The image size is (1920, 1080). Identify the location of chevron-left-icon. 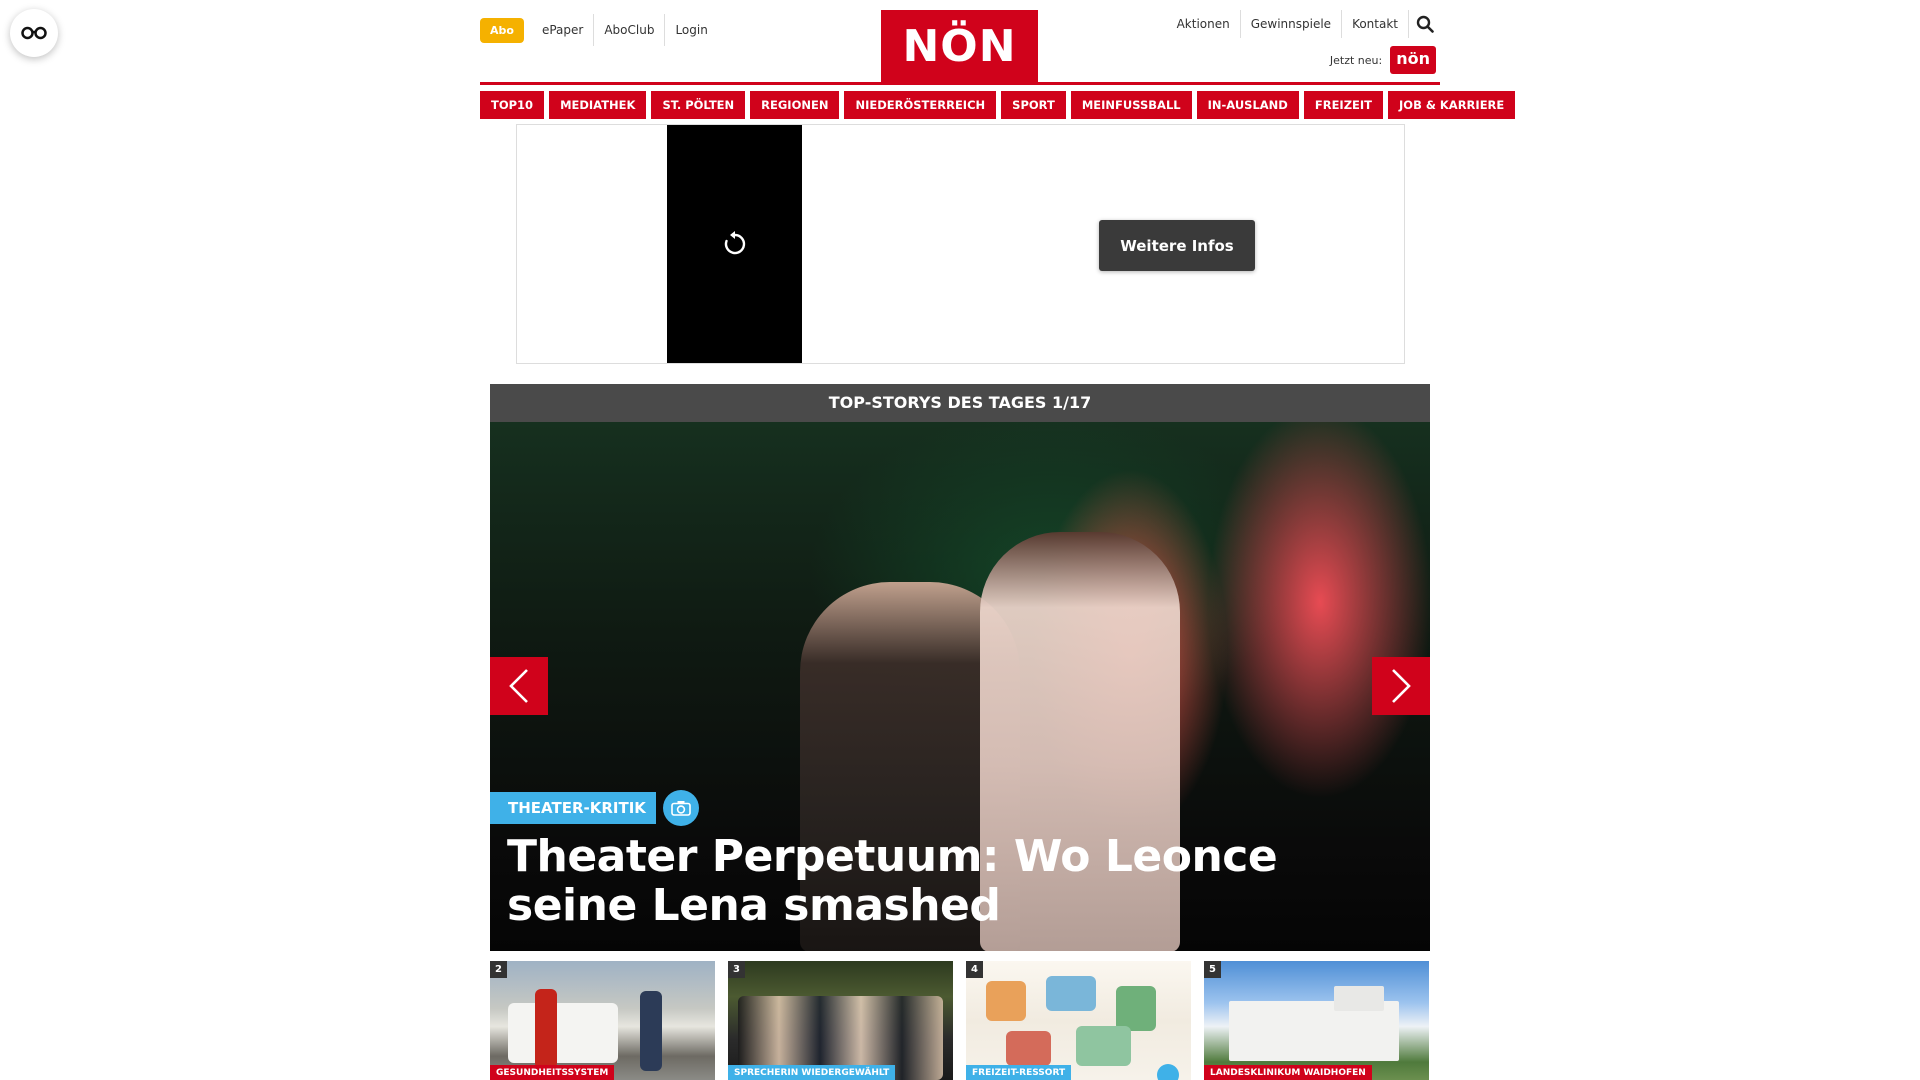
(518, 686).